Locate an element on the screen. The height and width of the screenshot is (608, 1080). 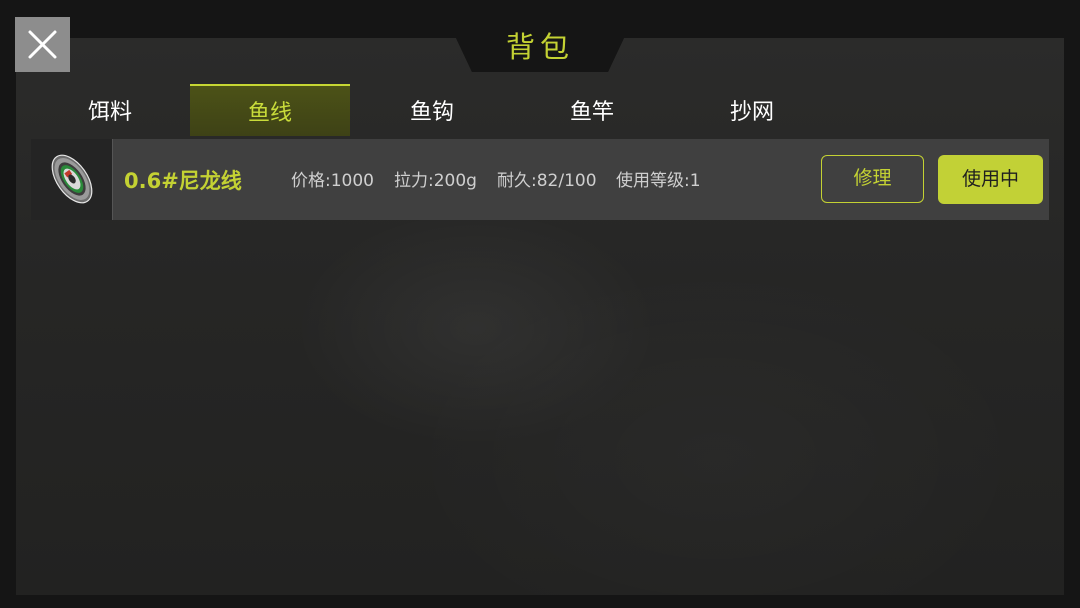
close-icon is located at coordinates (42, 44).